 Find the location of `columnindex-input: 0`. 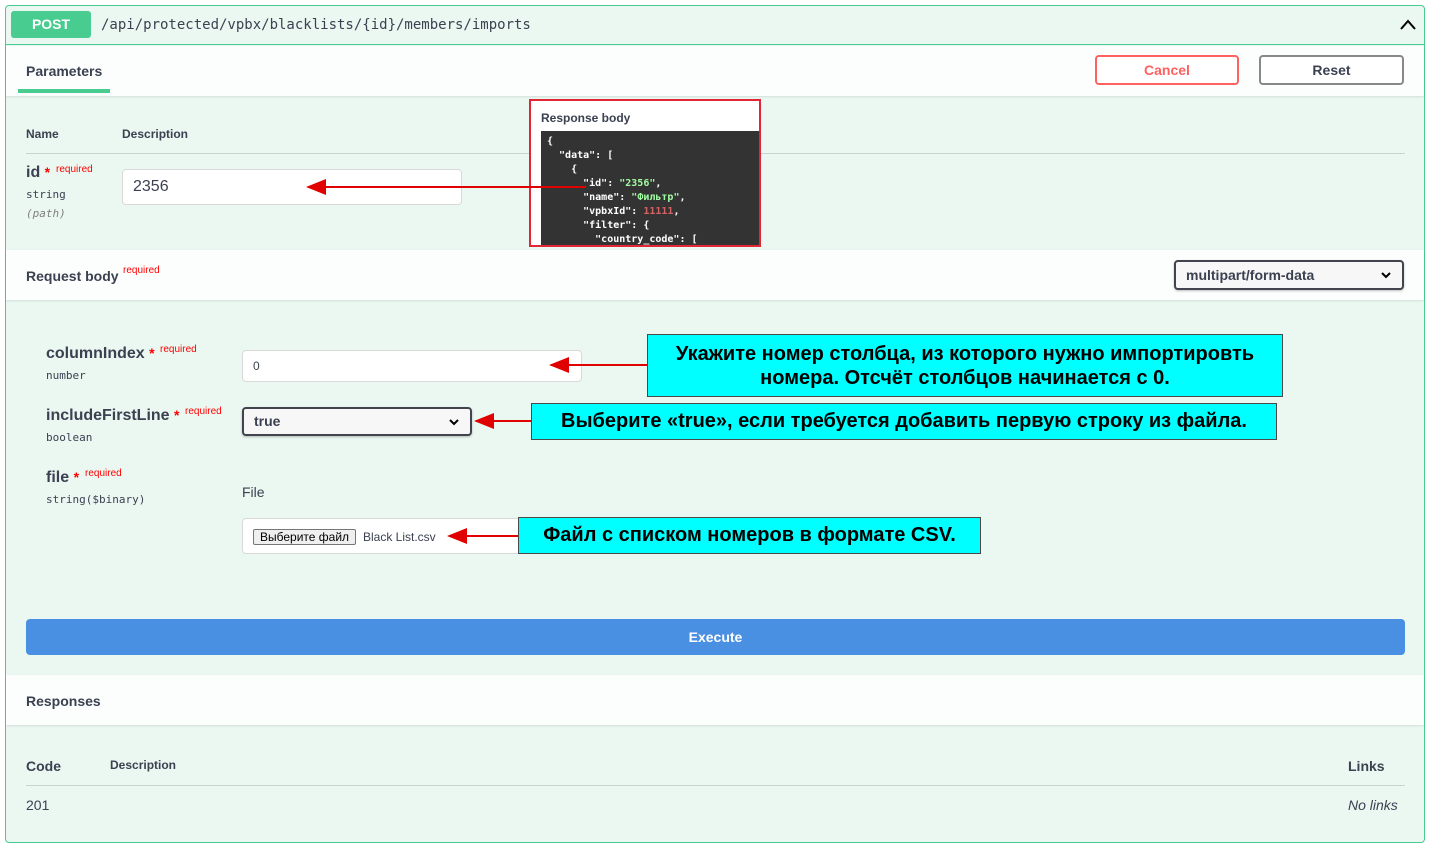

columnindex-input: 0 is located at coordinates (412, 366).